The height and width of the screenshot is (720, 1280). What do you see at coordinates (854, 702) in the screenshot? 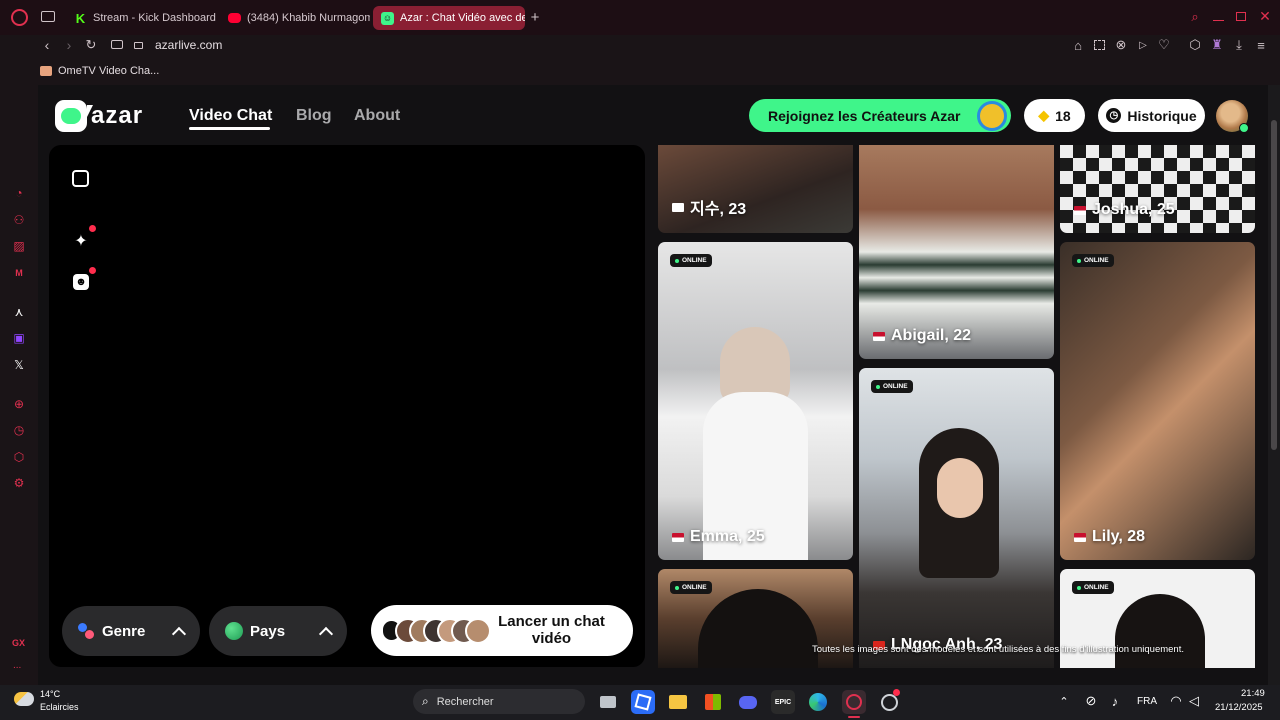
I see `opera-gx-taskbar-icon` at bounding box center [854, 702].